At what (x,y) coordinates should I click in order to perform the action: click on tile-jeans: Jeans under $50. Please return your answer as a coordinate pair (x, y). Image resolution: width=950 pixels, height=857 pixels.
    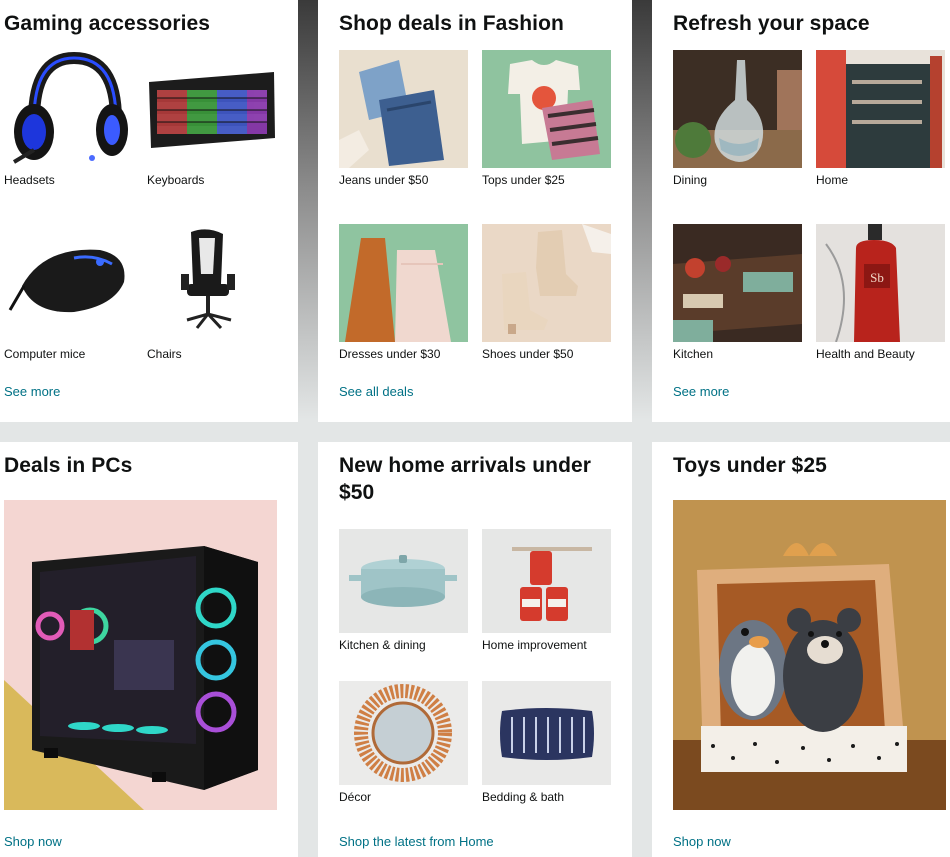
    Looking at the image, I should click on (403, 119).